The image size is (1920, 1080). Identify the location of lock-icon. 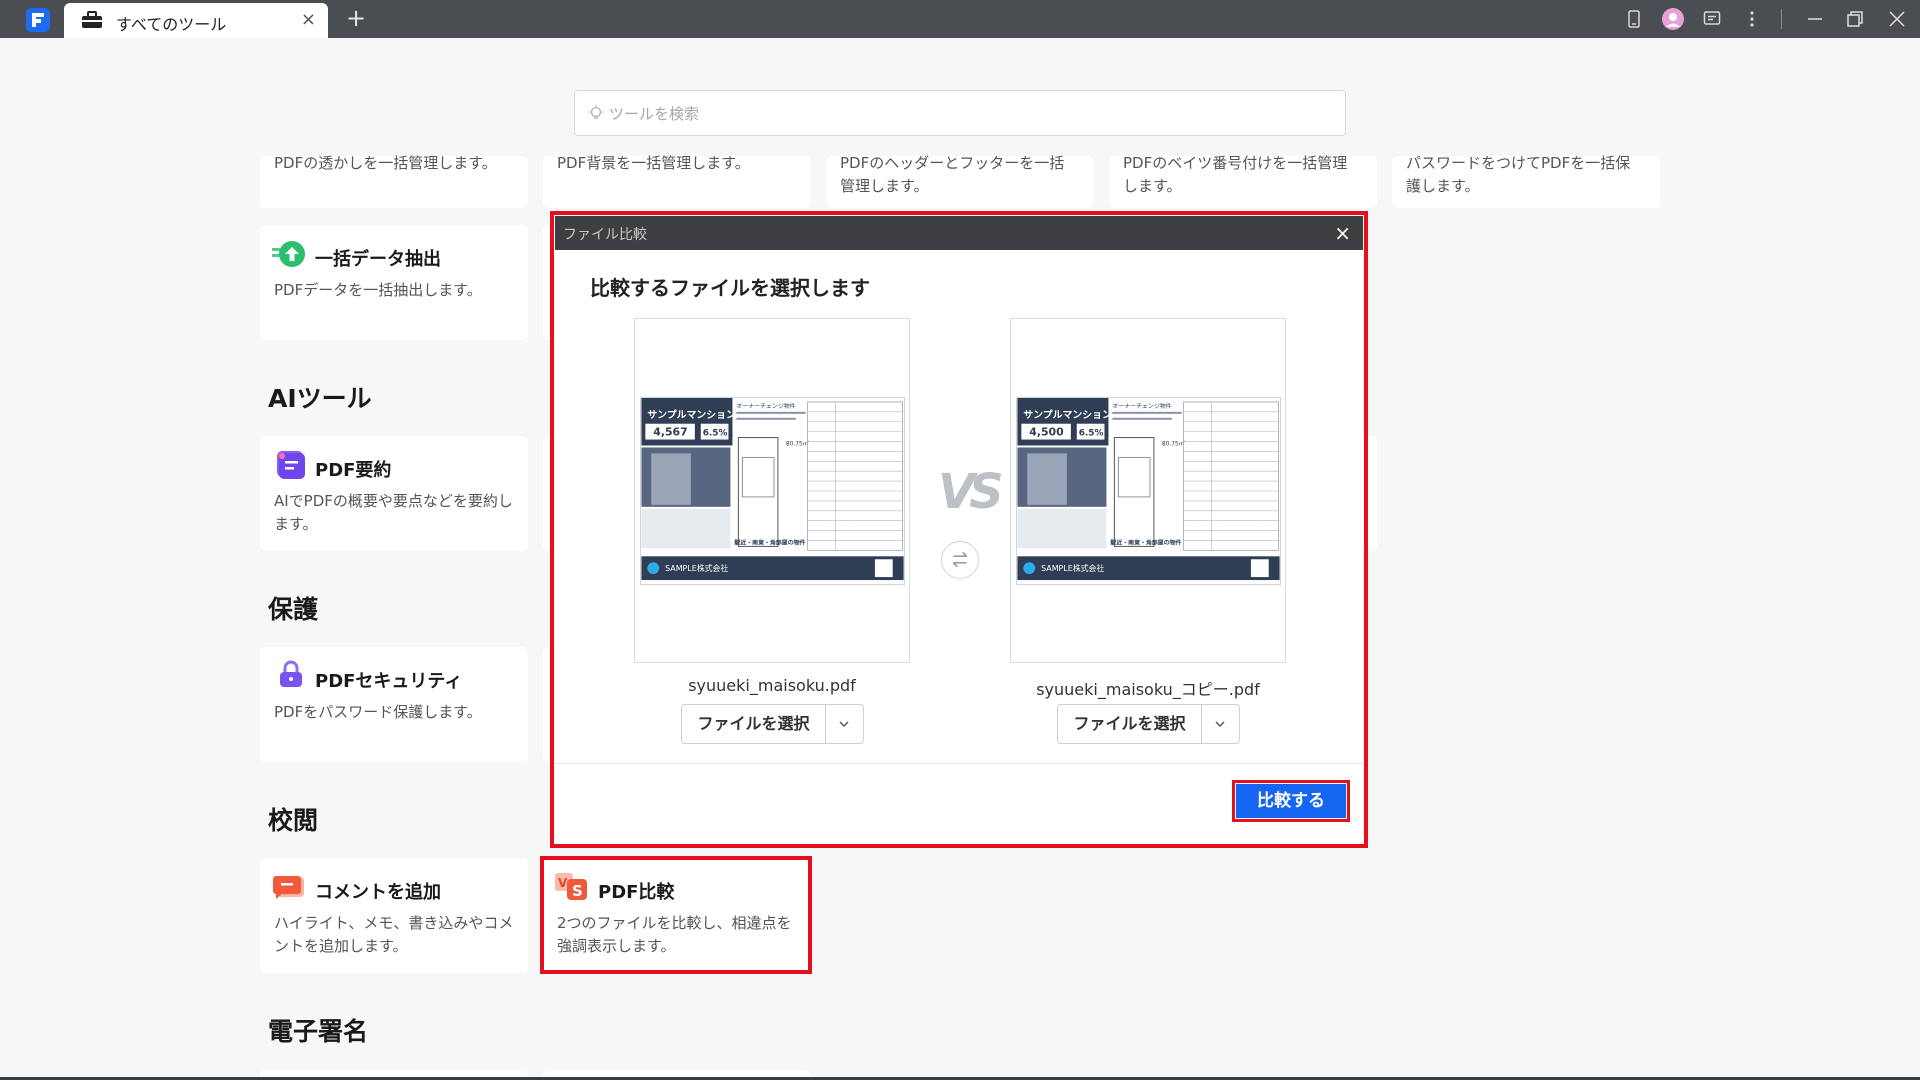
(291, 673).